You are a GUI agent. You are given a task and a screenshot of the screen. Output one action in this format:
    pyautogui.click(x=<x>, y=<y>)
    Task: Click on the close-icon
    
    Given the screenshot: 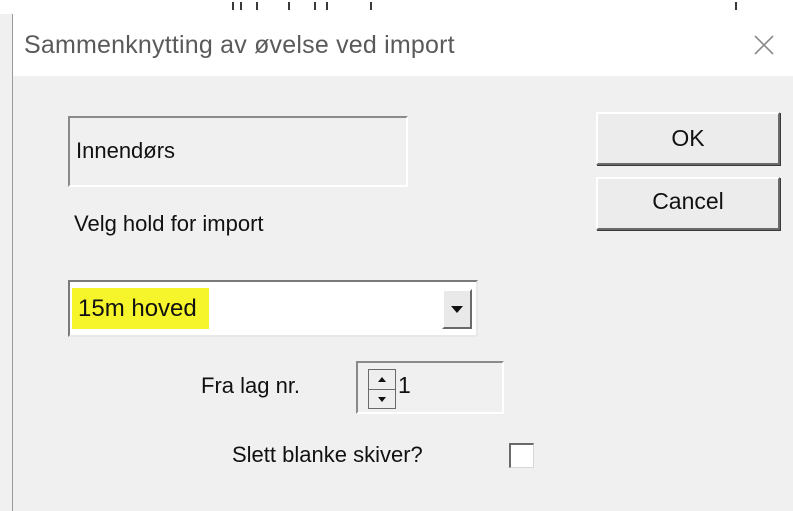 What is the action you would take?
    pyautogui.click(x=764, y=45)
    